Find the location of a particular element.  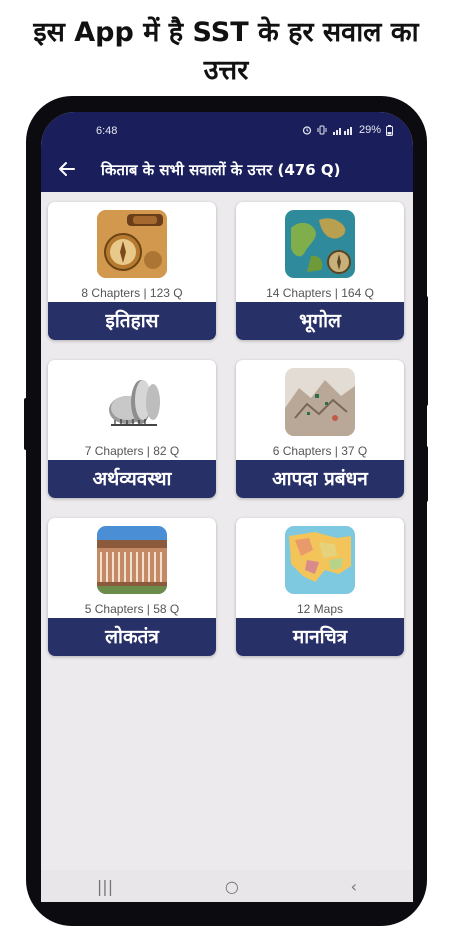

page-title: किताब के सभी सवालों के उत्तर (476 Q) is located at coordinates (221, 170).